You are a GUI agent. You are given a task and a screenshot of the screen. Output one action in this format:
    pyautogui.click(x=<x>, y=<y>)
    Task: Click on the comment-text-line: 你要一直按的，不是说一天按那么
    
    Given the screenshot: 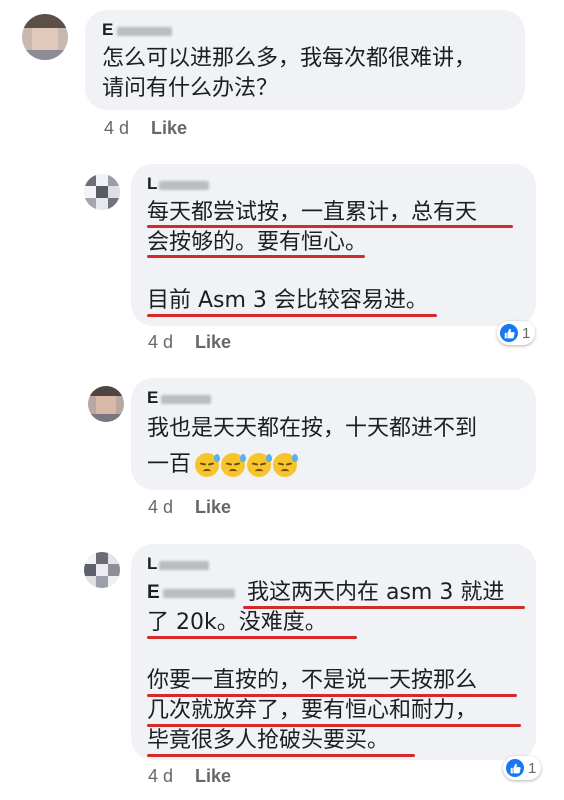 What is the action you would take?
    pyautogui.click(x=312, y=680)
    